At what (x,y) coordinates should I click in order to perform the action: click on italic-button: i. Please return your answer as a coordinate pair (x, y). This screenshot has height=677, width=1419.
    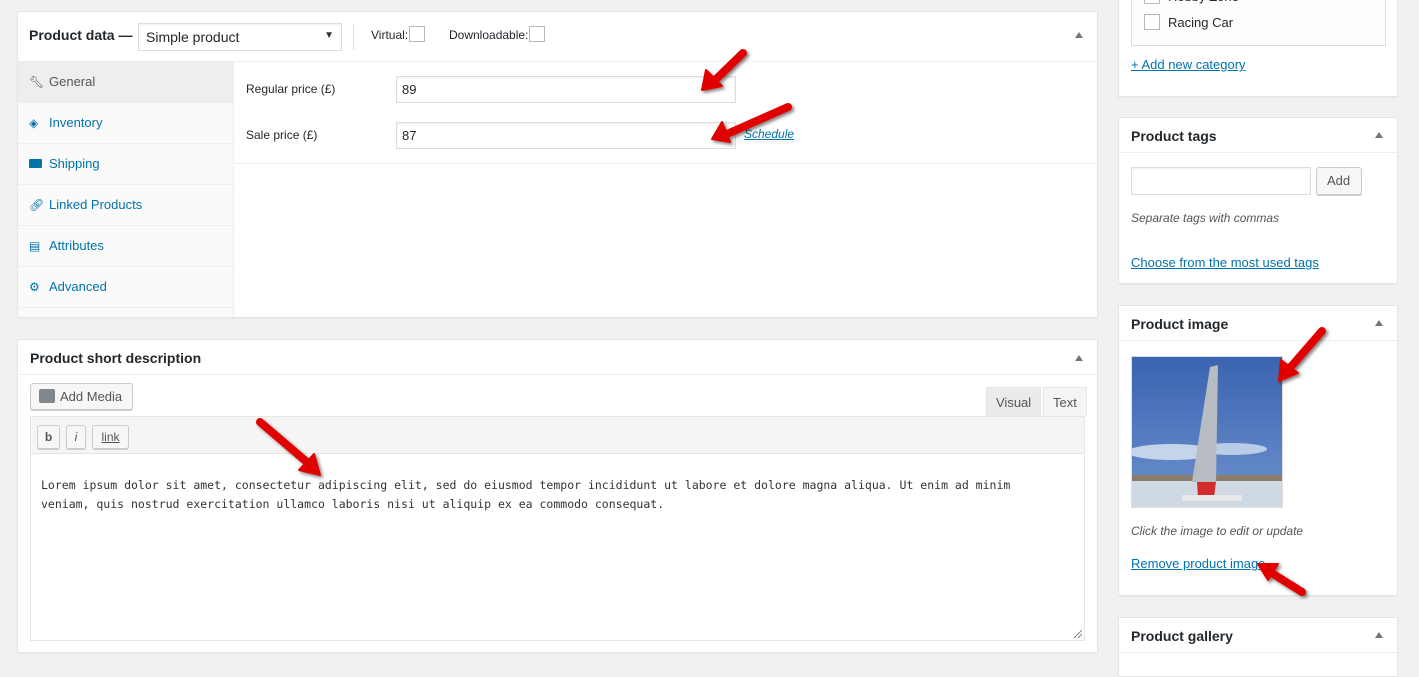
    Looking at the image, I should click on (76, 437).